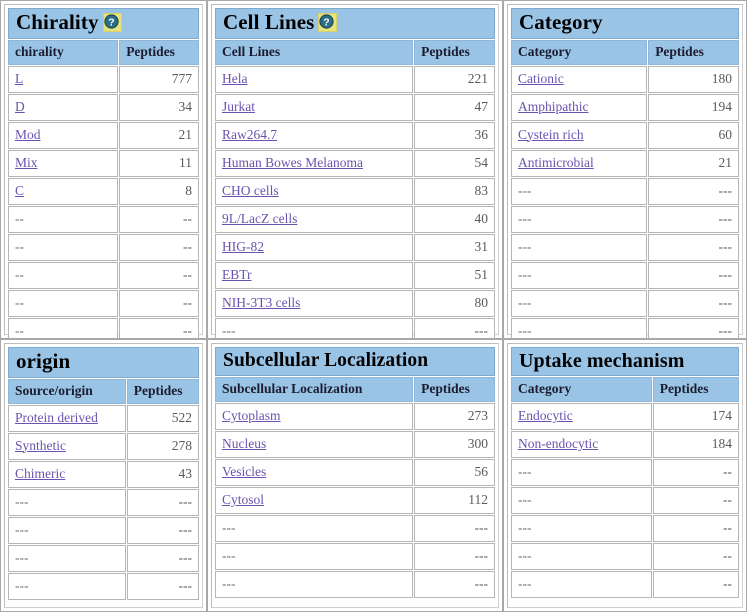  Describe the element at coordinates (244, 471) in the screenshot. I see `row-label-link: Vesicles` at that location.